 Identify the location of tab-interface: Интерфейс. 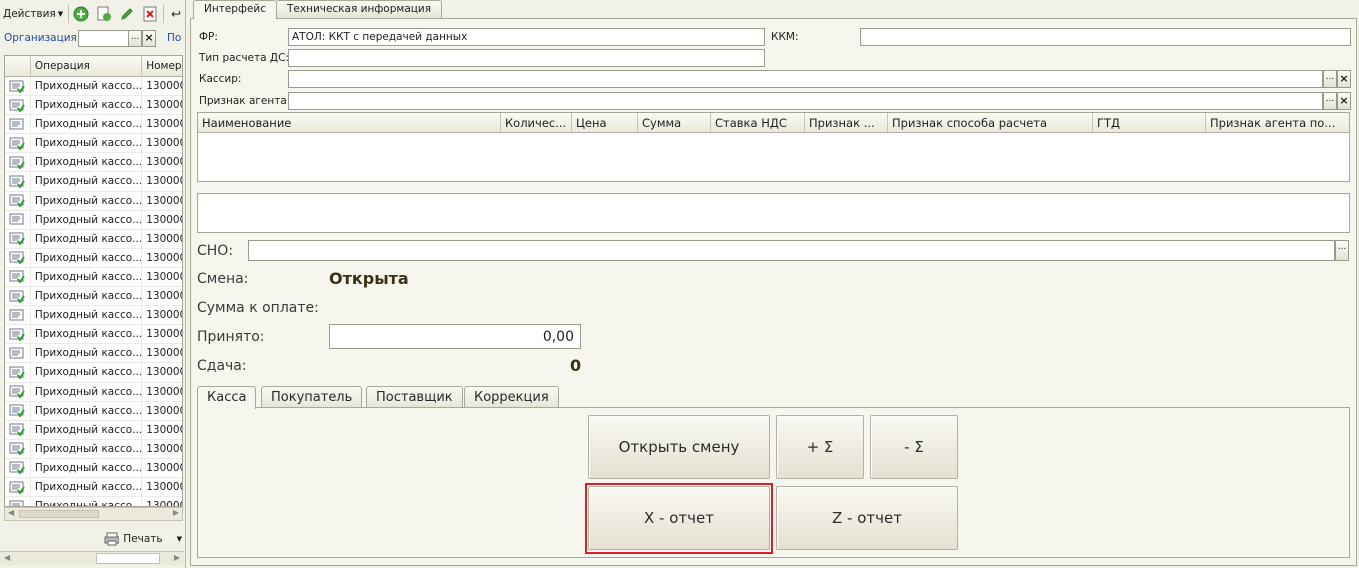
(235, 9).